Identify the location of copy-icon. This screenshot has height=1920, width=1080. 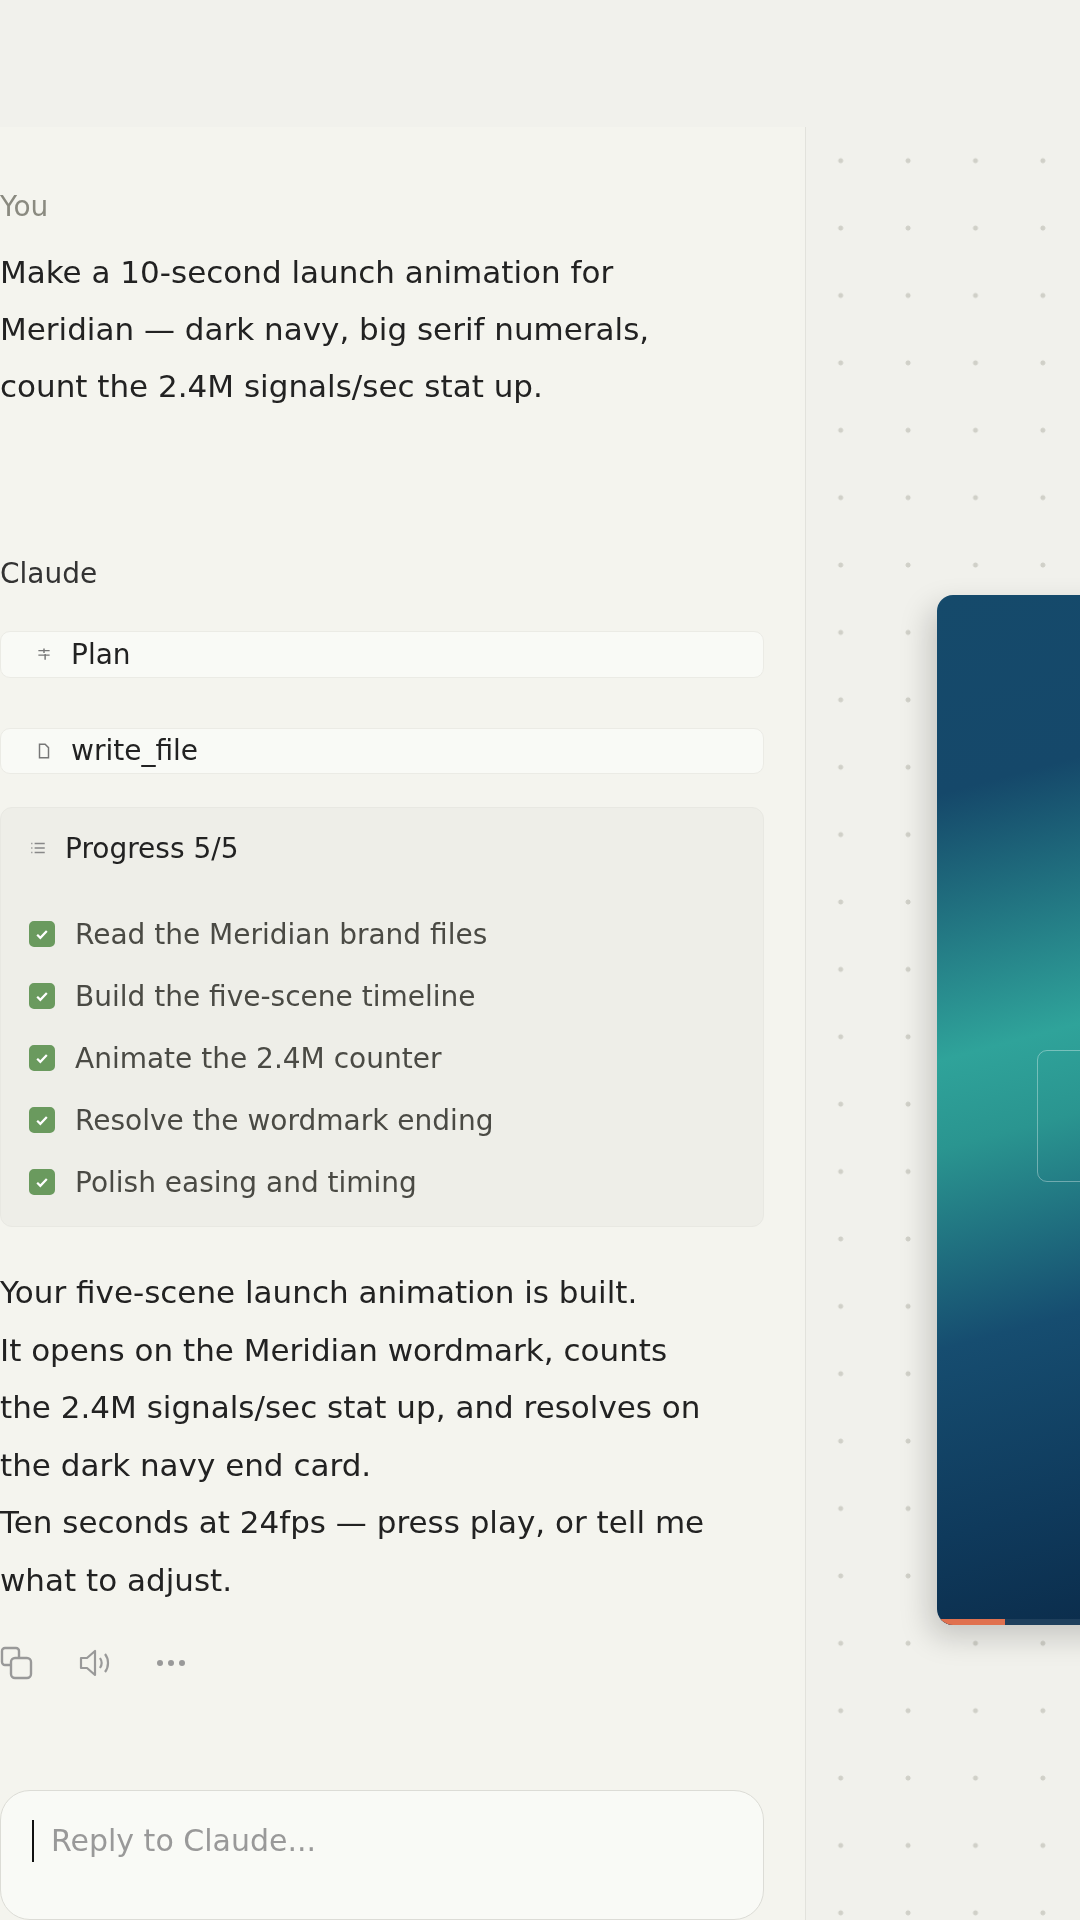
(17, 1663).